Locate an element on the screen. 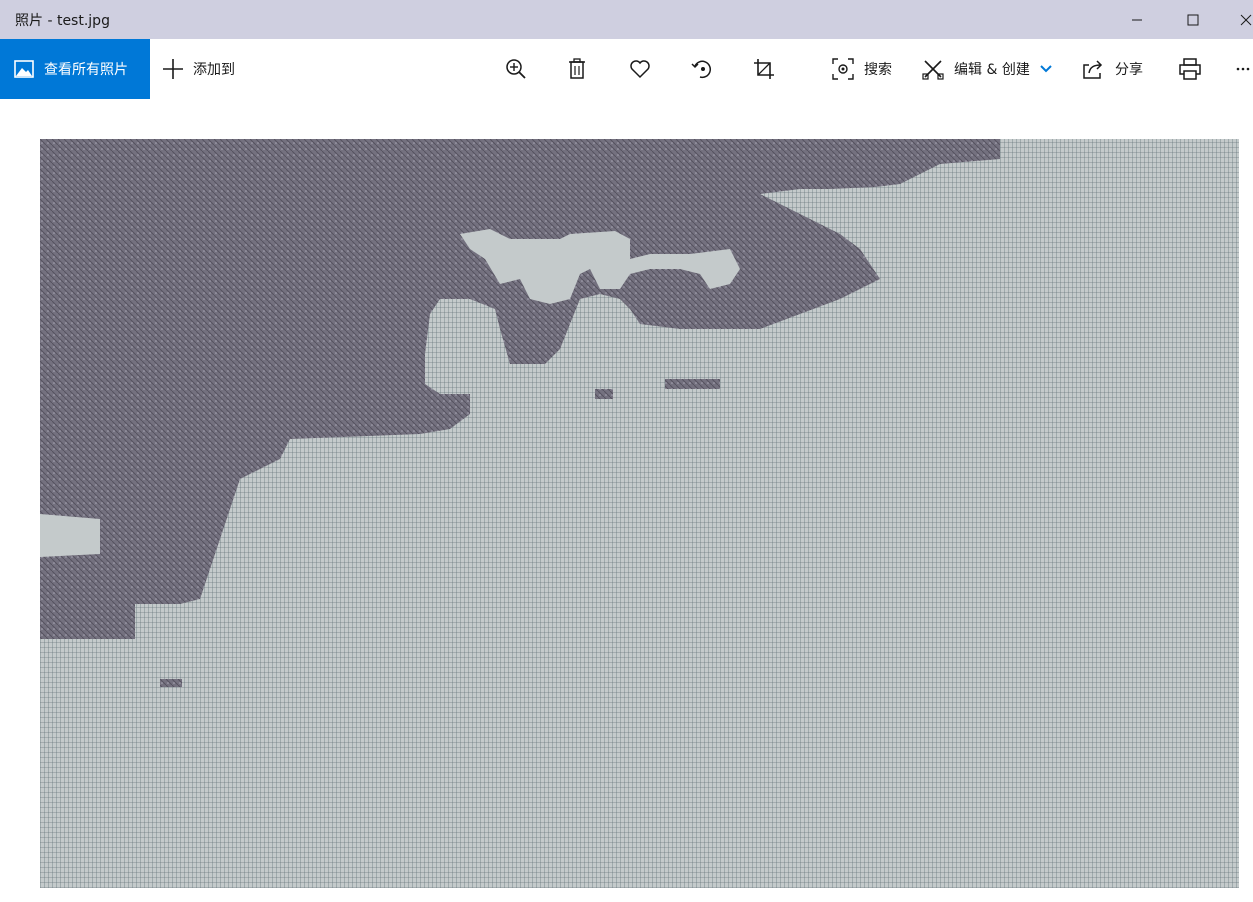  photo-gallery-icon is located at coordinates (24, 69).